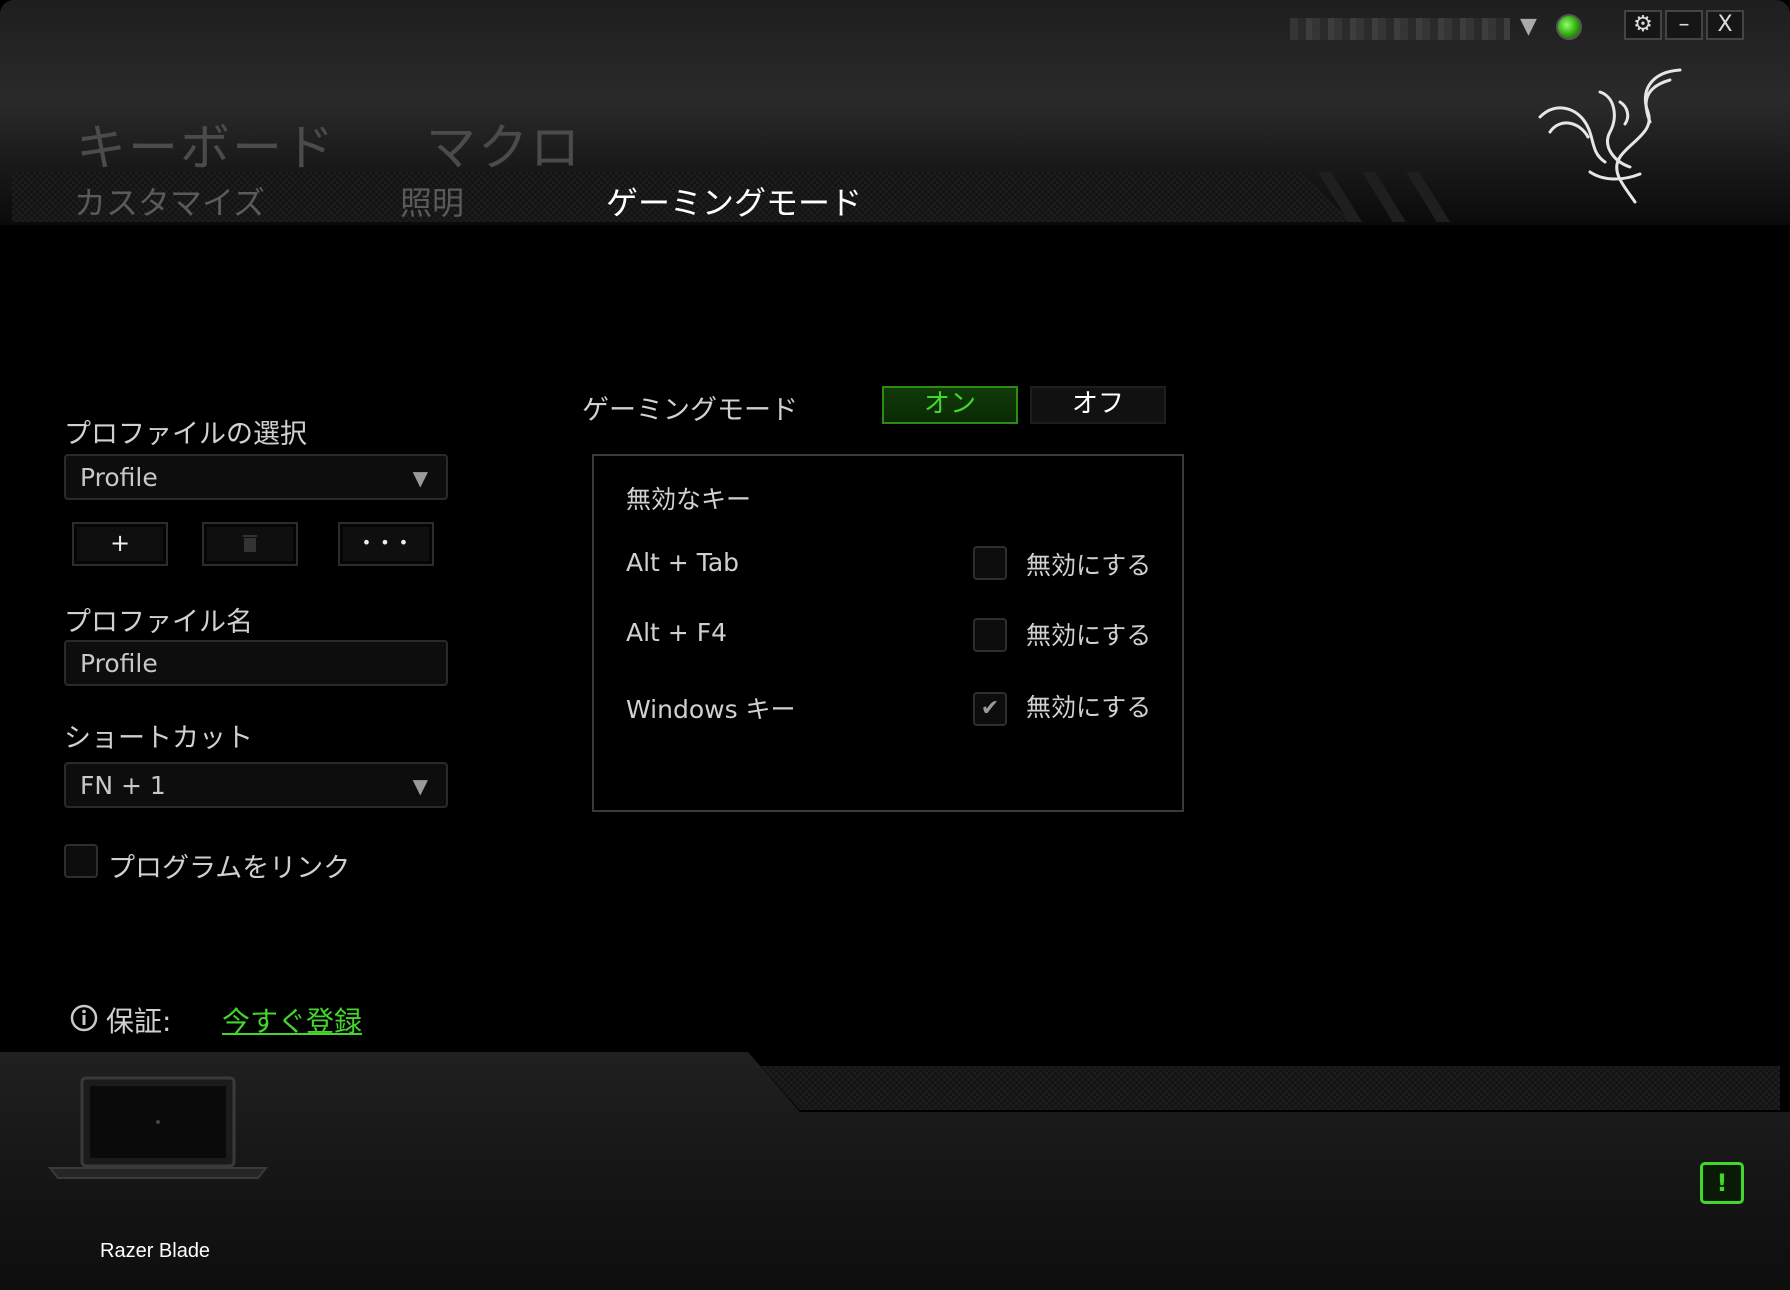 Image resolution: width=1790 pixels, height=1290 pixels. I want to click on register-now-link: 今すぐ登録, so click(292, 1020).